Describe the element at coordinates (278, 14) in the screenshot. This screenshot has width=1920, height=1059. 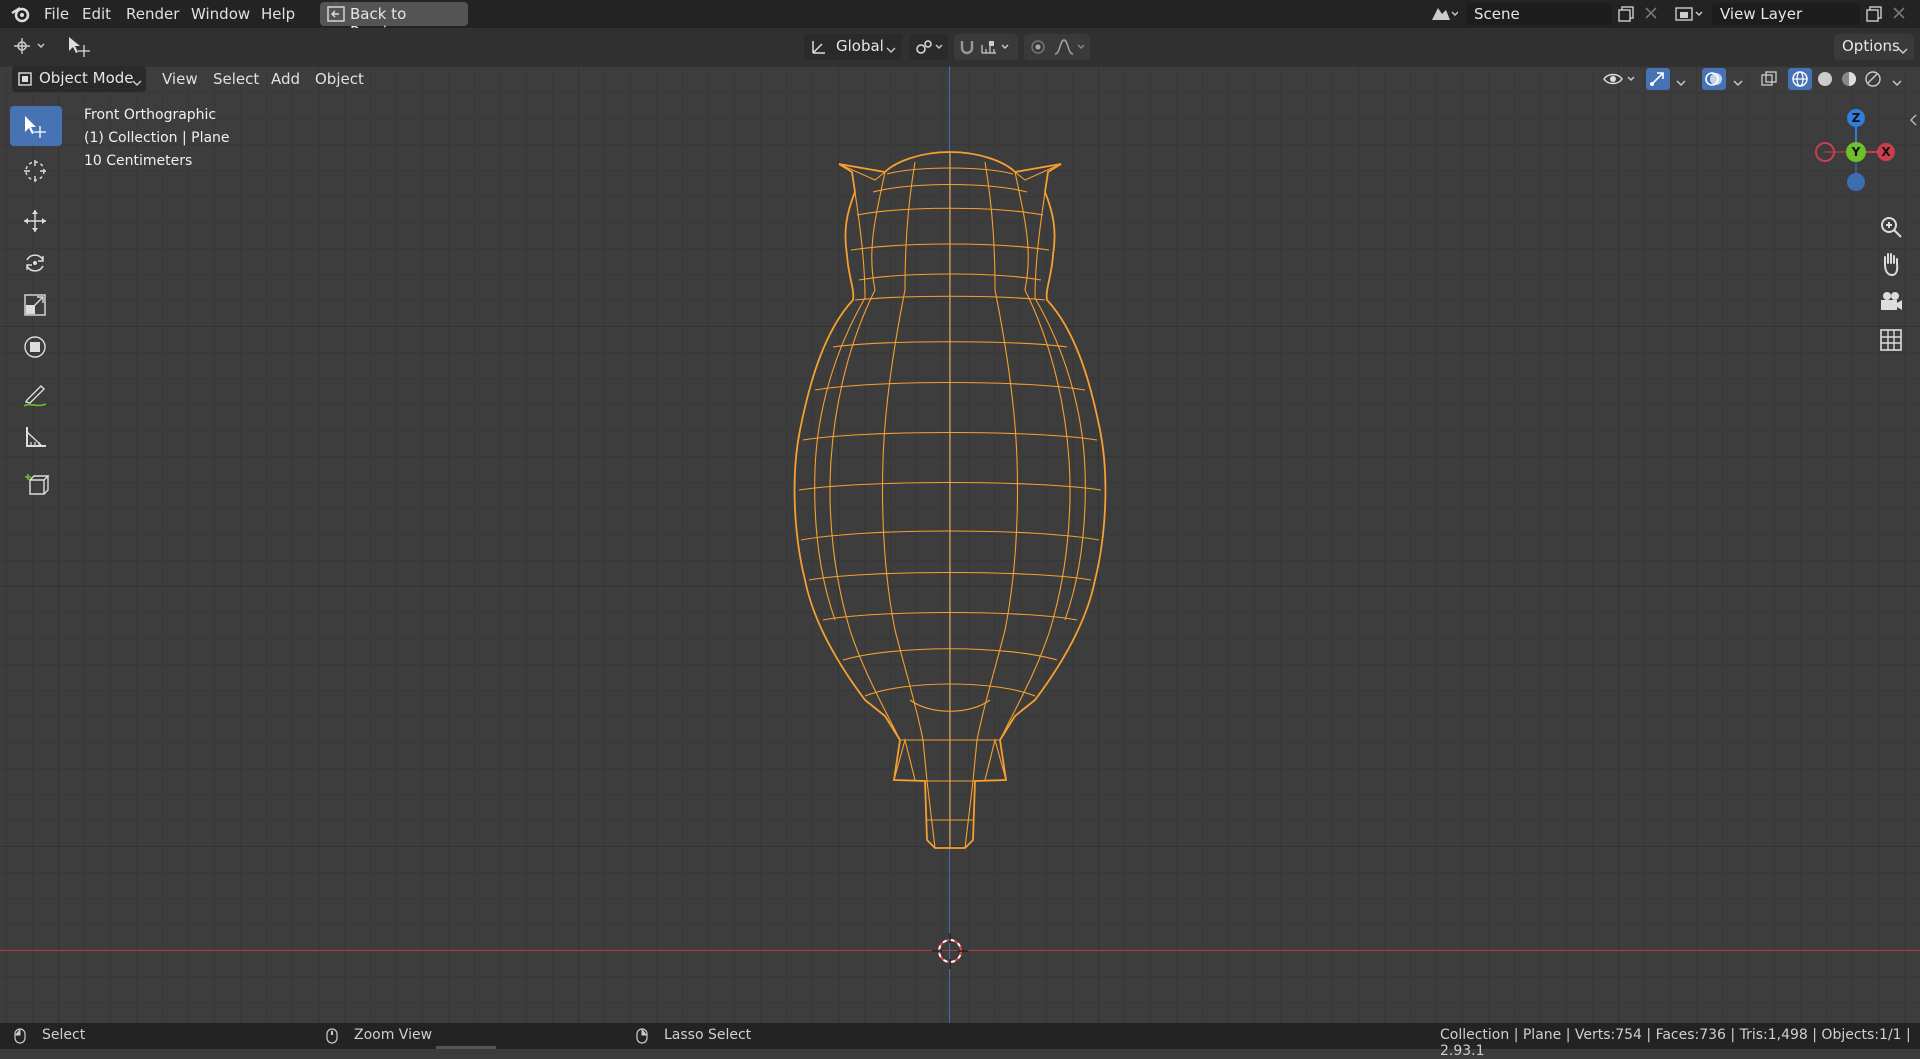
I see `menu-help: Help` at that location.